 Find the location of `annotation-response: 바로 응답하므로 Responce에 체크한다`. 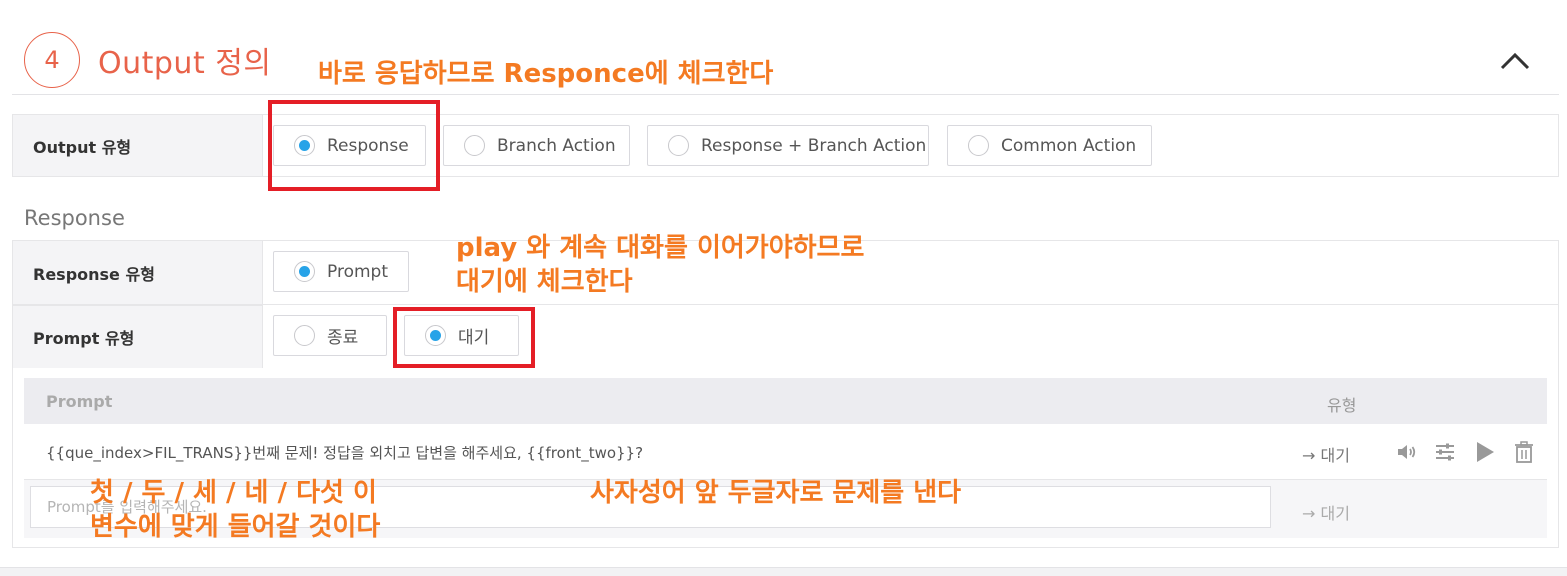

annotation-response: 바로 응답하므로 Responce에 체크한다 is located at coordinates (546, 74).